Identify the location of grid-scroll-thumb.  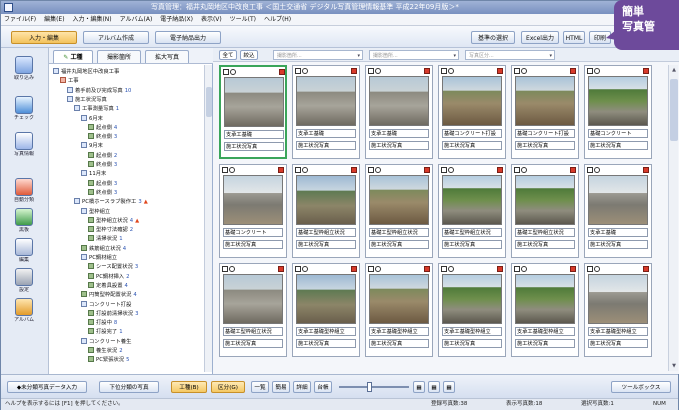
(674, 110).